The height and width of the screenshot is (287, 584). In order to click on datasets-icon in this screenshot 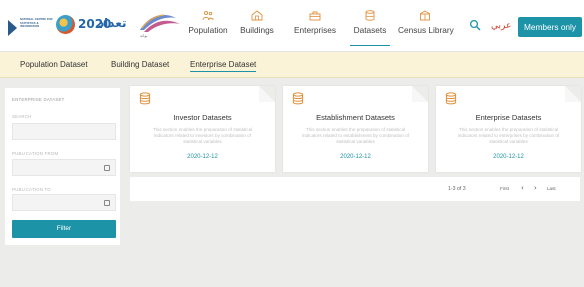, I will do `click(370, 15)`.